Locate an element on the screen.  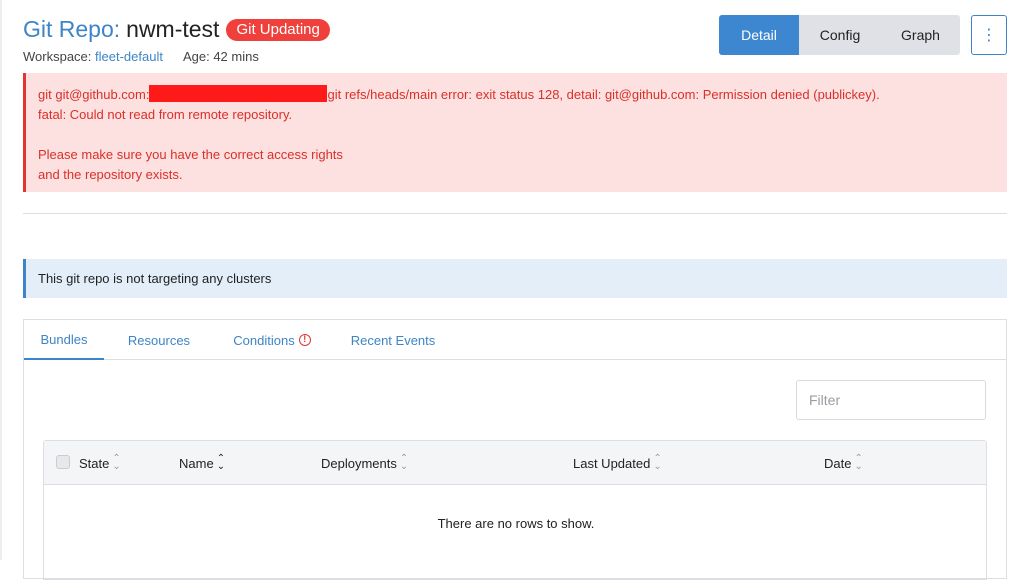
age-text: Age: 42 mins is located at coordinates (220, 56).